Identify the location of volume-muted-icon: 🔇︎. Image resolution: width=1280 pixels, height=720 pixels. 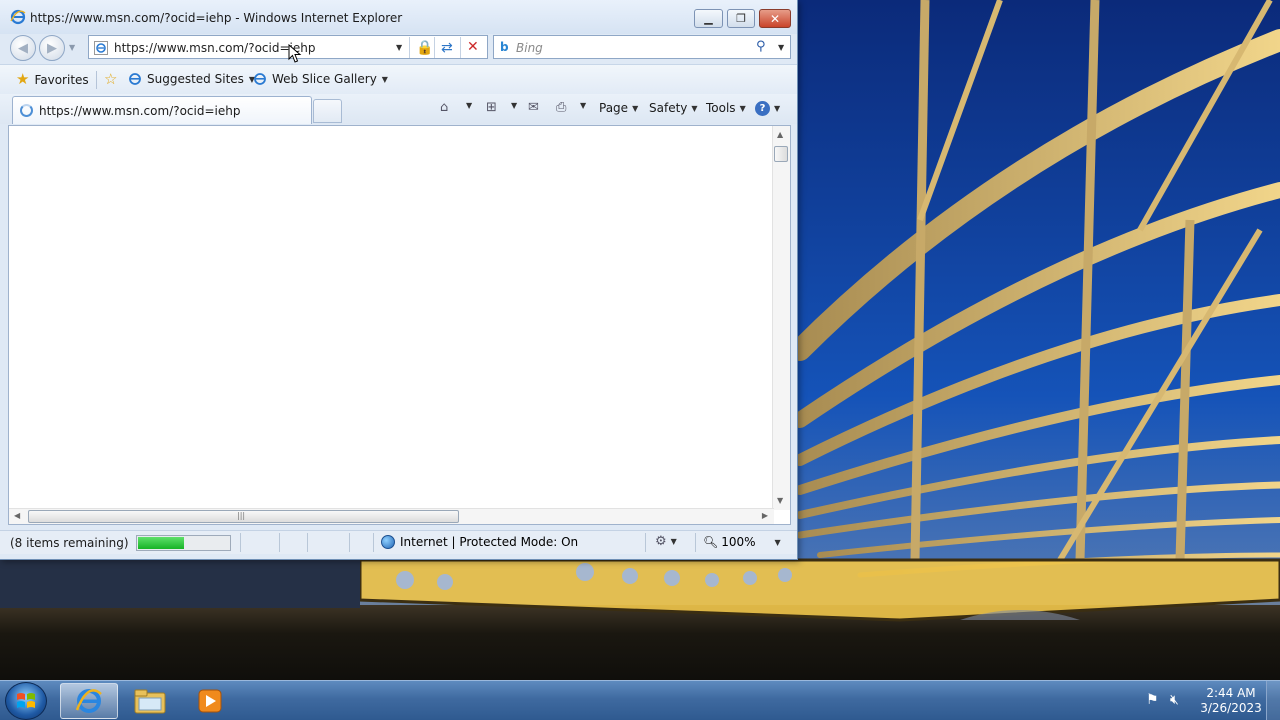
(1174, 700).